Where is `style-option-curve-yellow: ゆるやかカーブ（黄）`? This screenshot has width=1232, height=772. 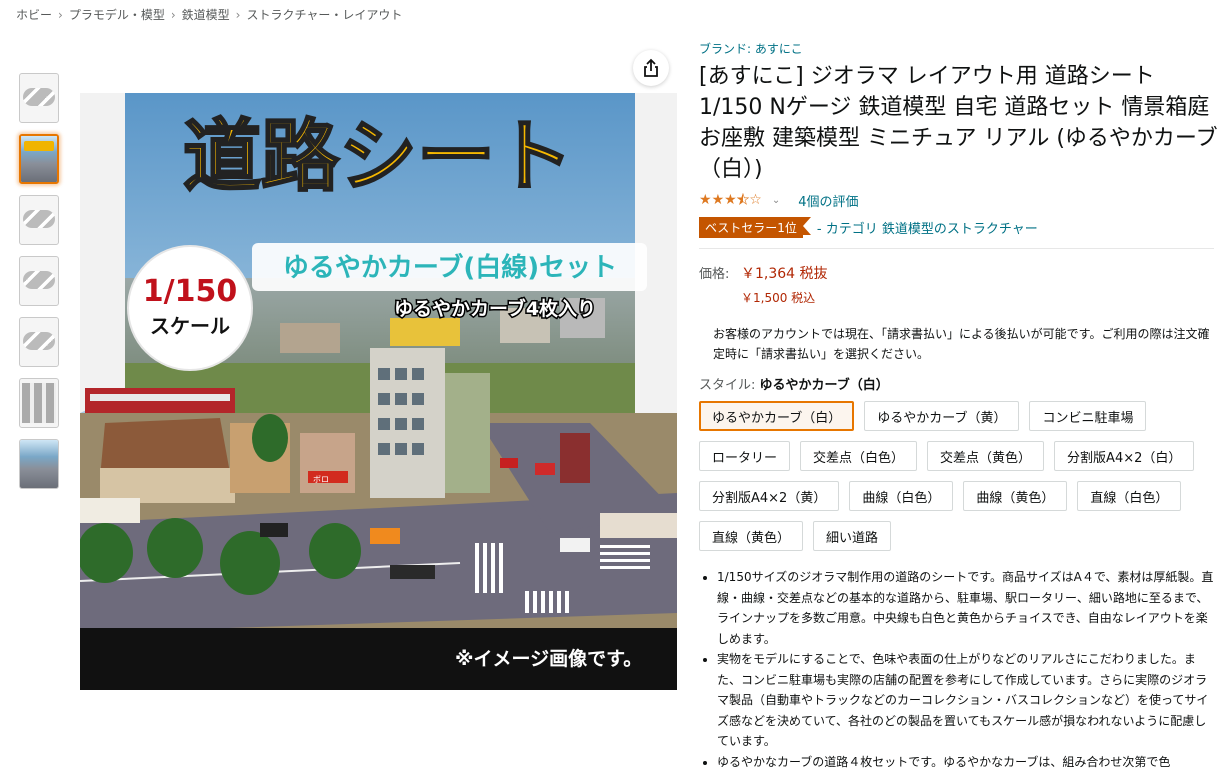 style-option-curve-yellow: ゆるやかカーブ（黄） is located at coordinates (941, 416).